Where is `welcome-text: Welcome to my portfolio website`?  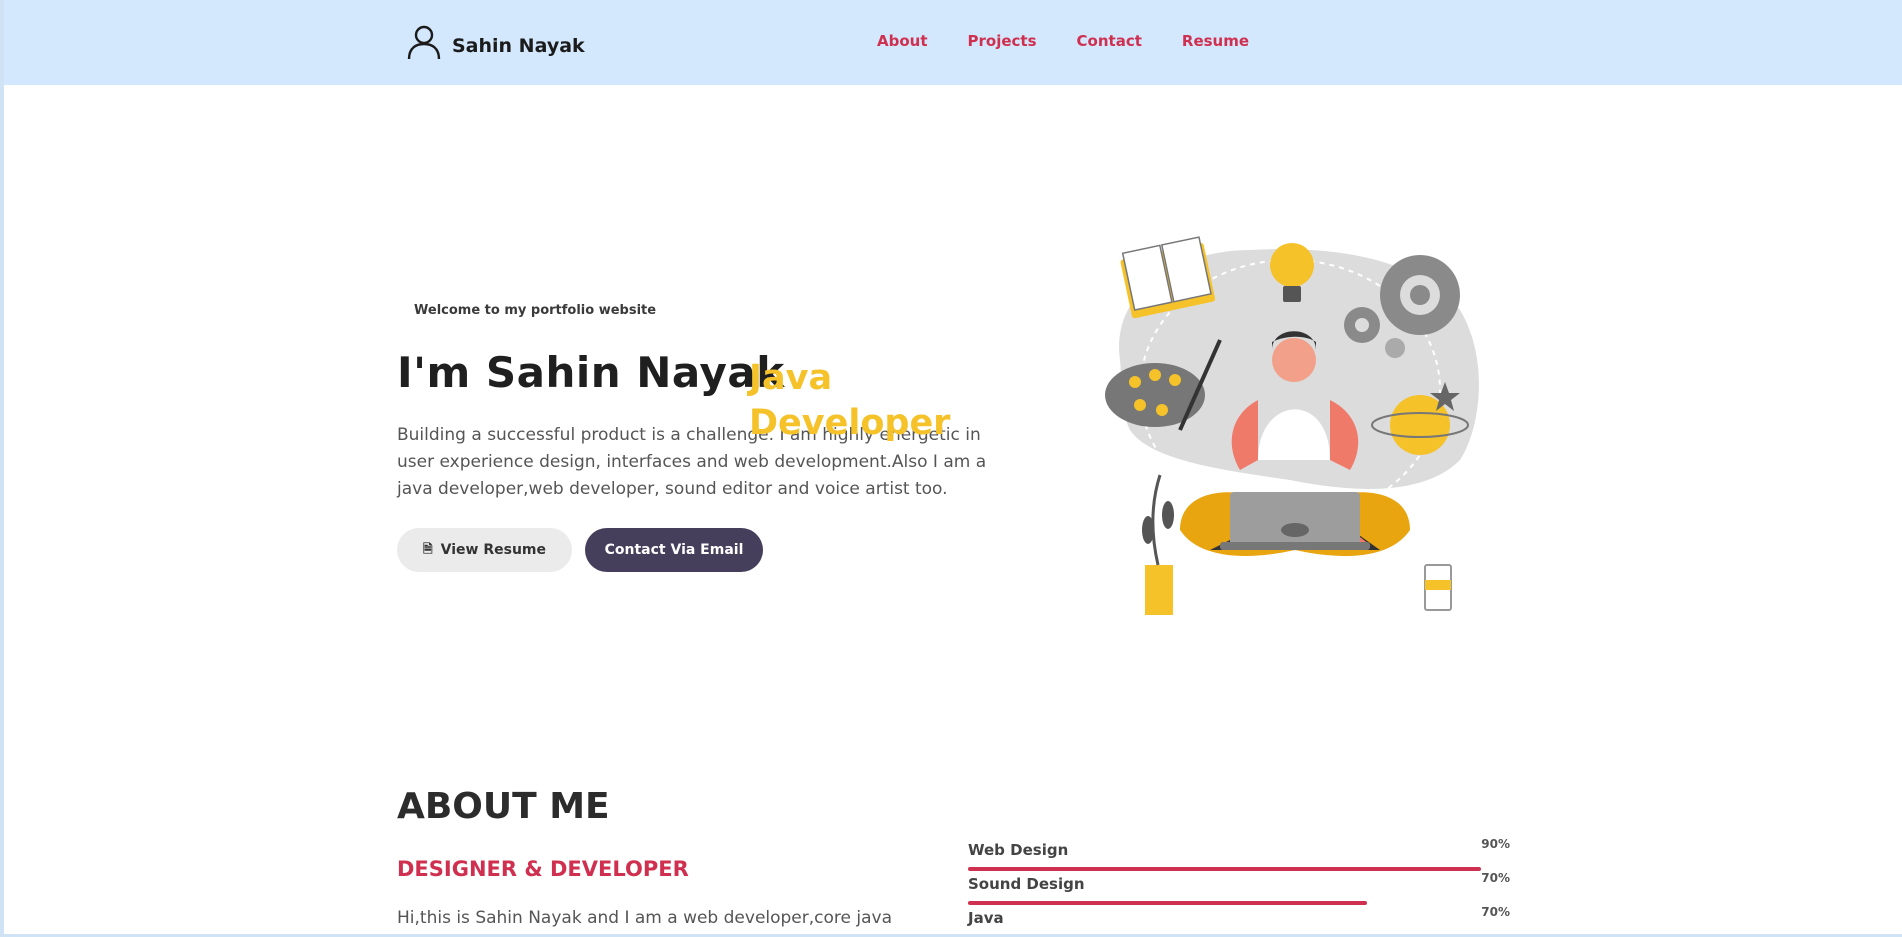
welcome-text: Welcome to my portfolio website is located at coordinates (535, 310).